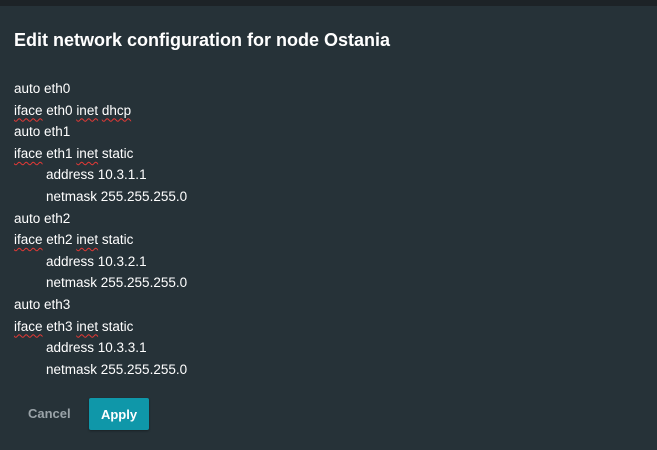  What do you see at coordinates (119, 414) in the screenshot?
I see `apply-button: Apply` at bounding box center [119, 414].